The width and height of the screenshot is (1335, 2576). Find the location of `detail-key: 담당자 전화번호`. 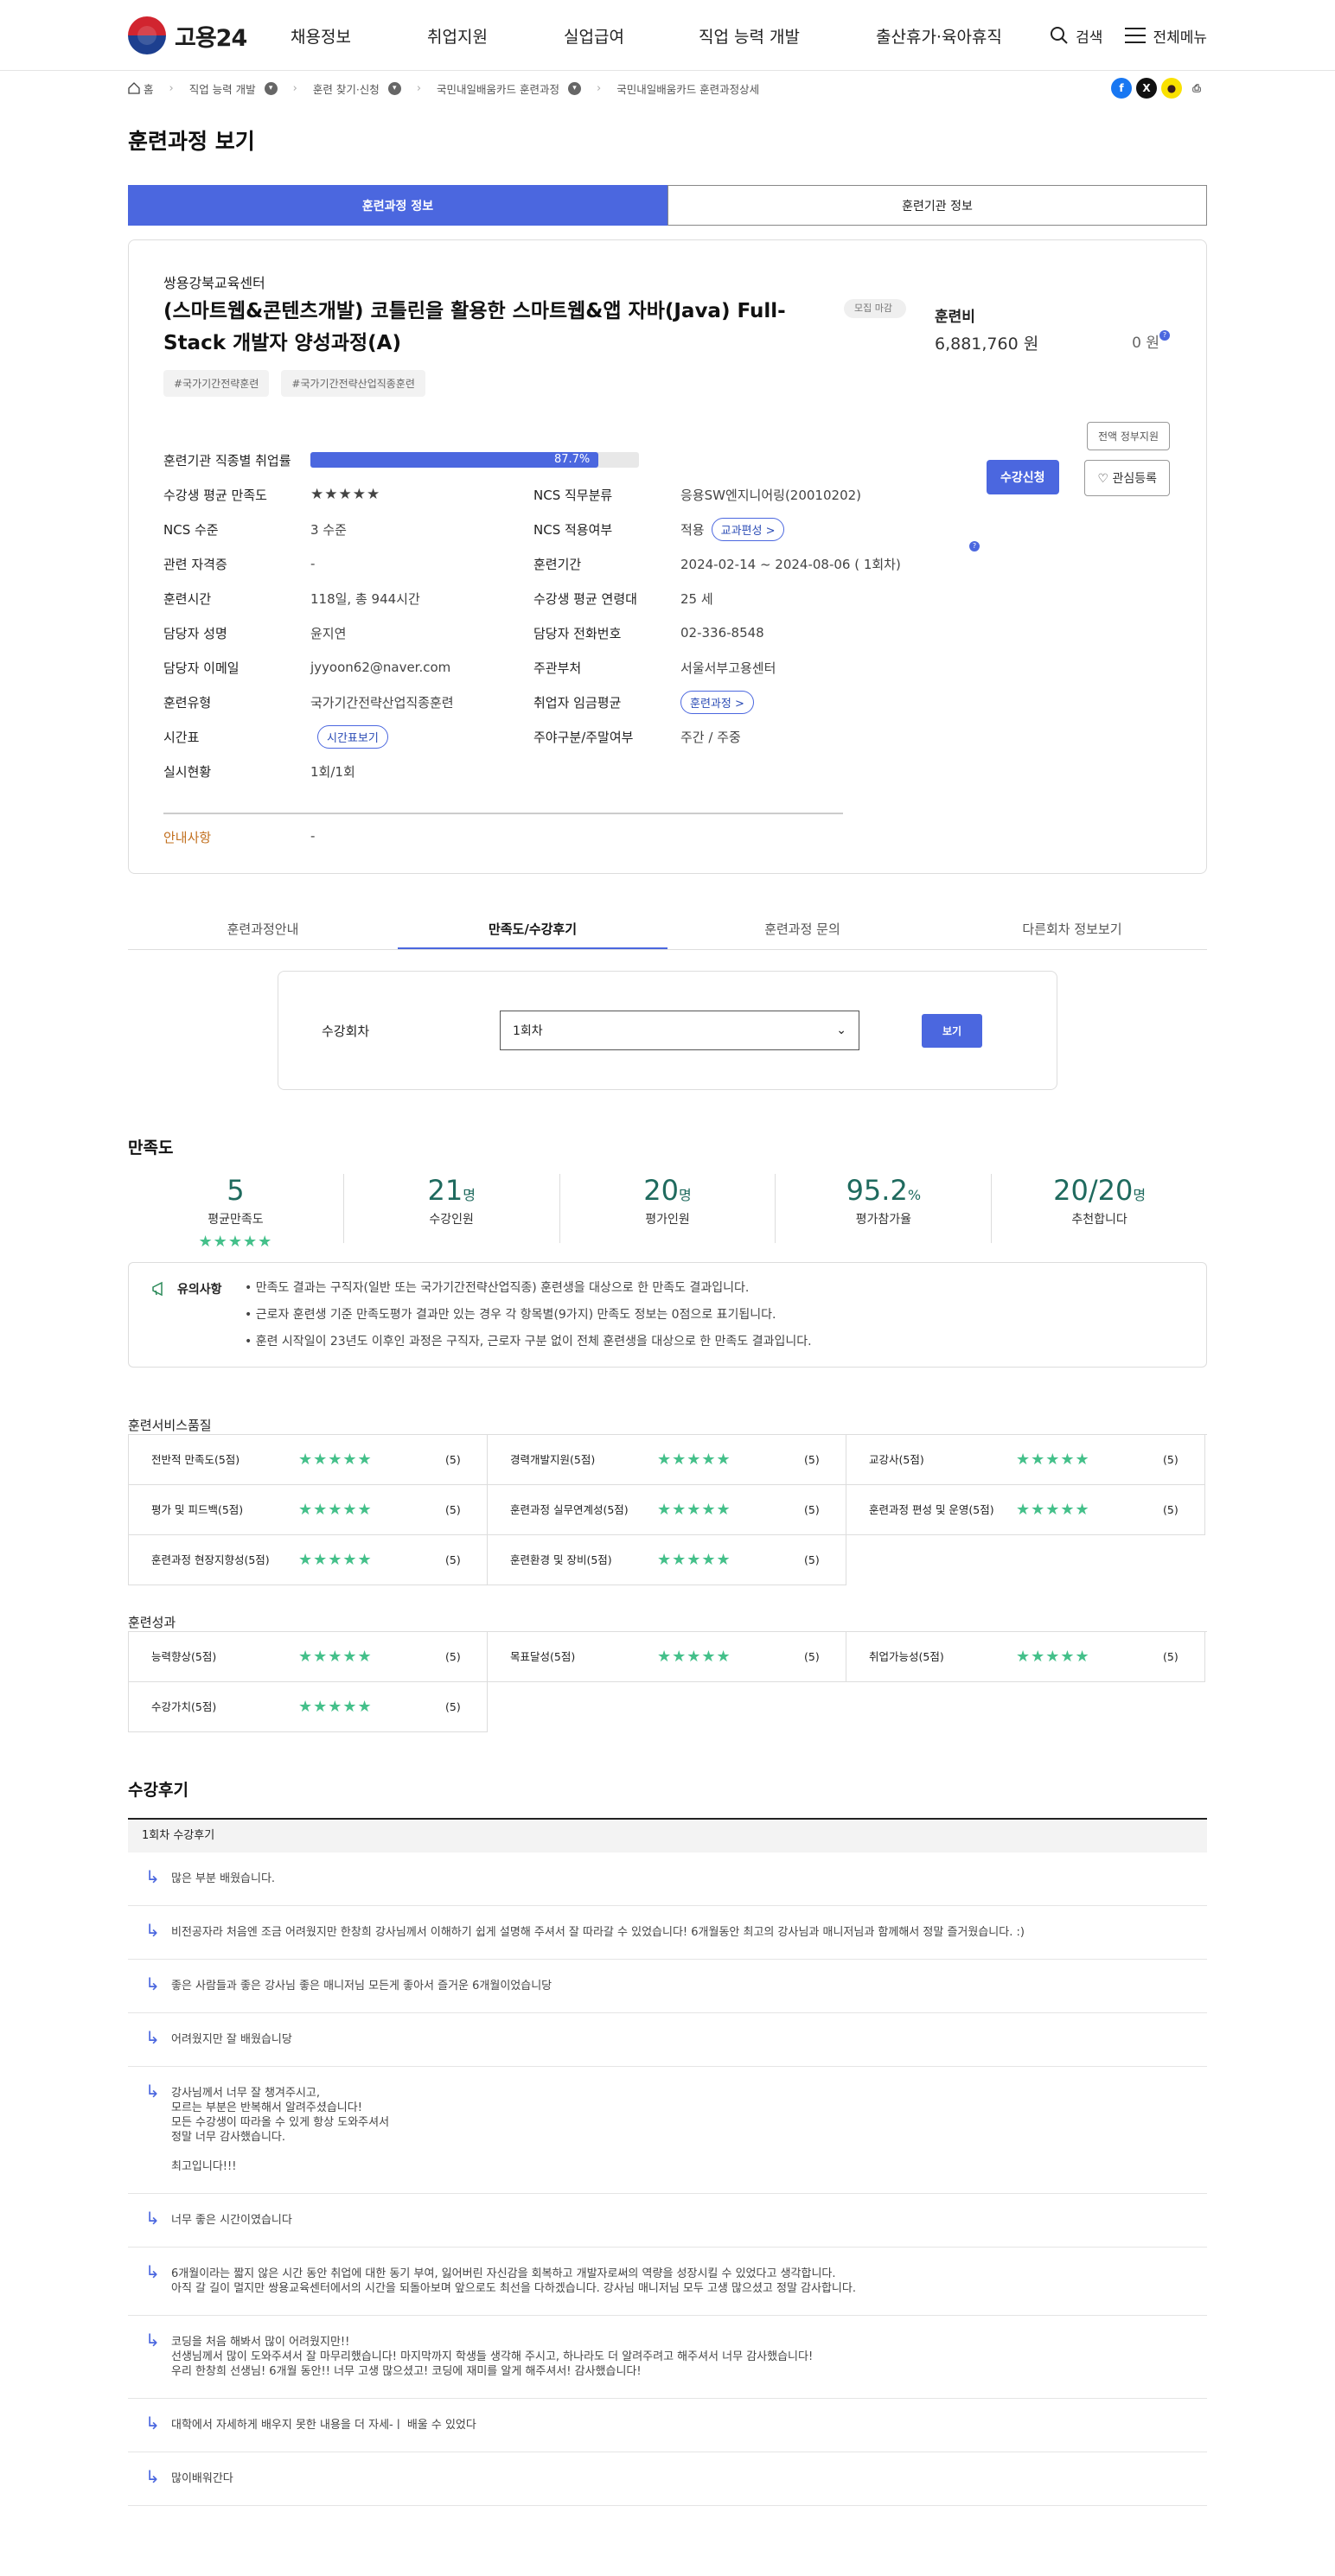

detail-key: 담당자 전화번호 is located at coordinates (577, 633).